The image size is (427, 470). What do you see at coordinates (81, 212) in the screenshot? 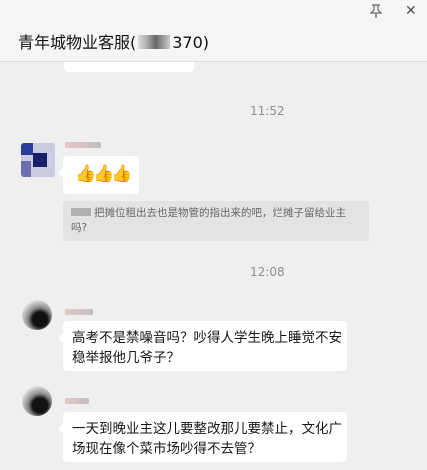
I see `quoted-sender-blurred` at bounding box center [81, 212].